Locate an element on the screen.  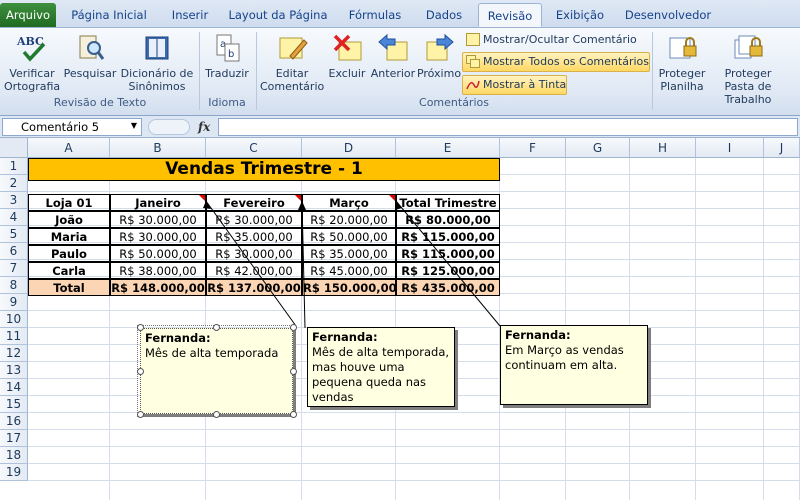
comment-text: Em Março as vendas continuam em alta. is located at coordinates (564, 357).